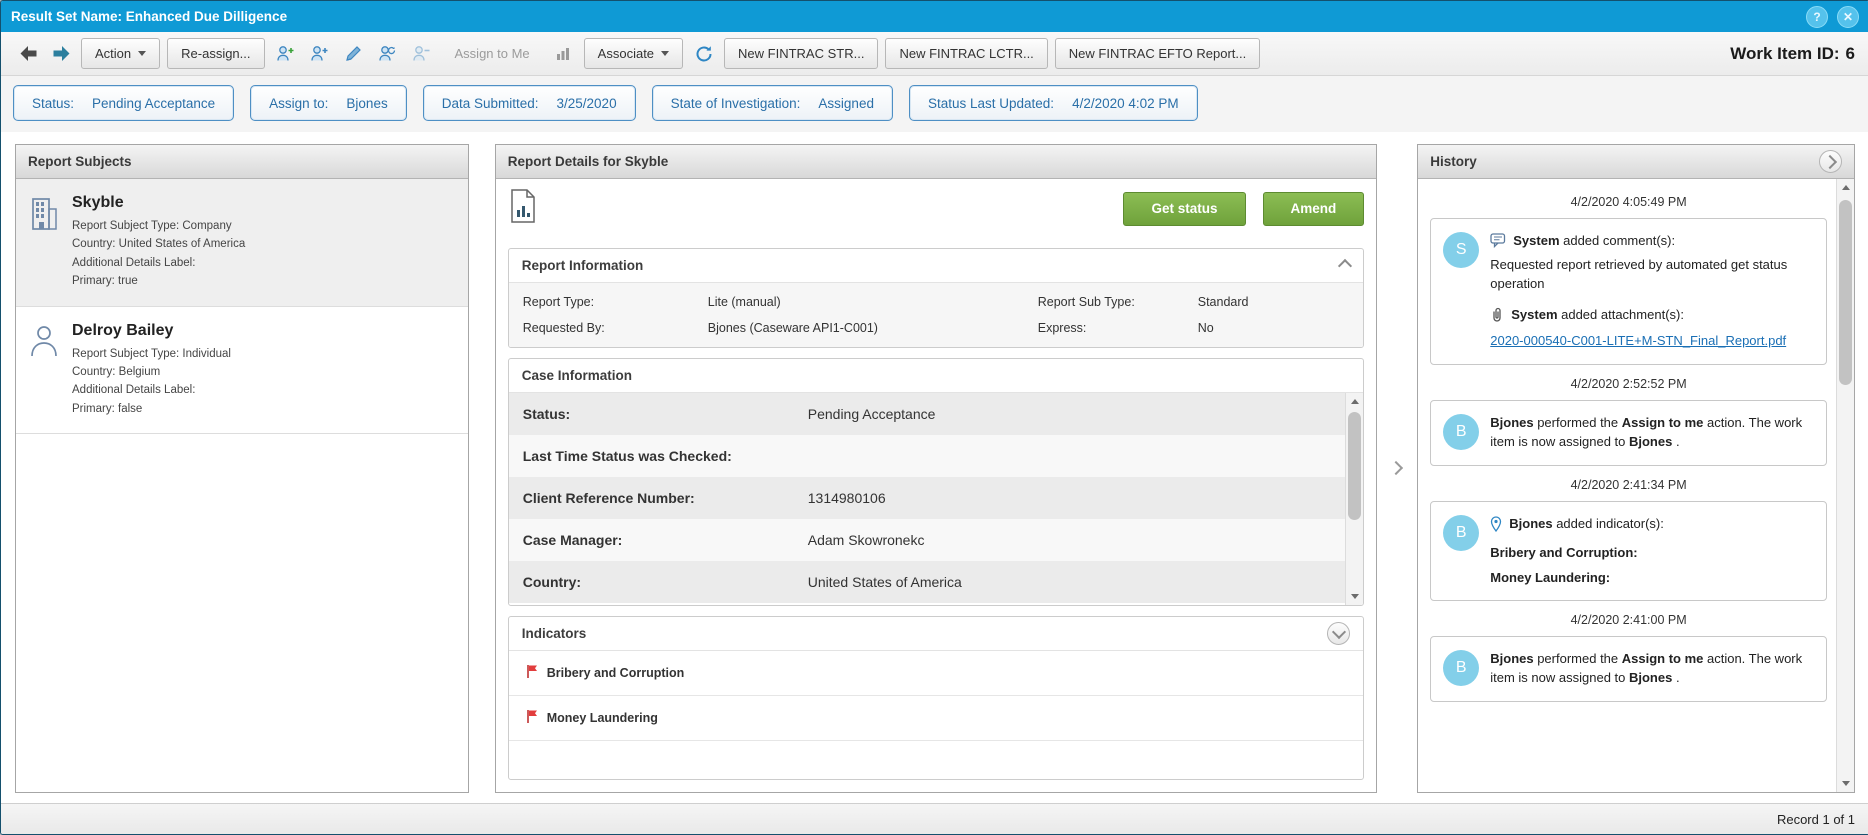 Image resolution: width=1868 pixels, height=835 pixels. Describe the element at coordinates (1636, 162) in the screenshot. I see `history-header: History` at that location.